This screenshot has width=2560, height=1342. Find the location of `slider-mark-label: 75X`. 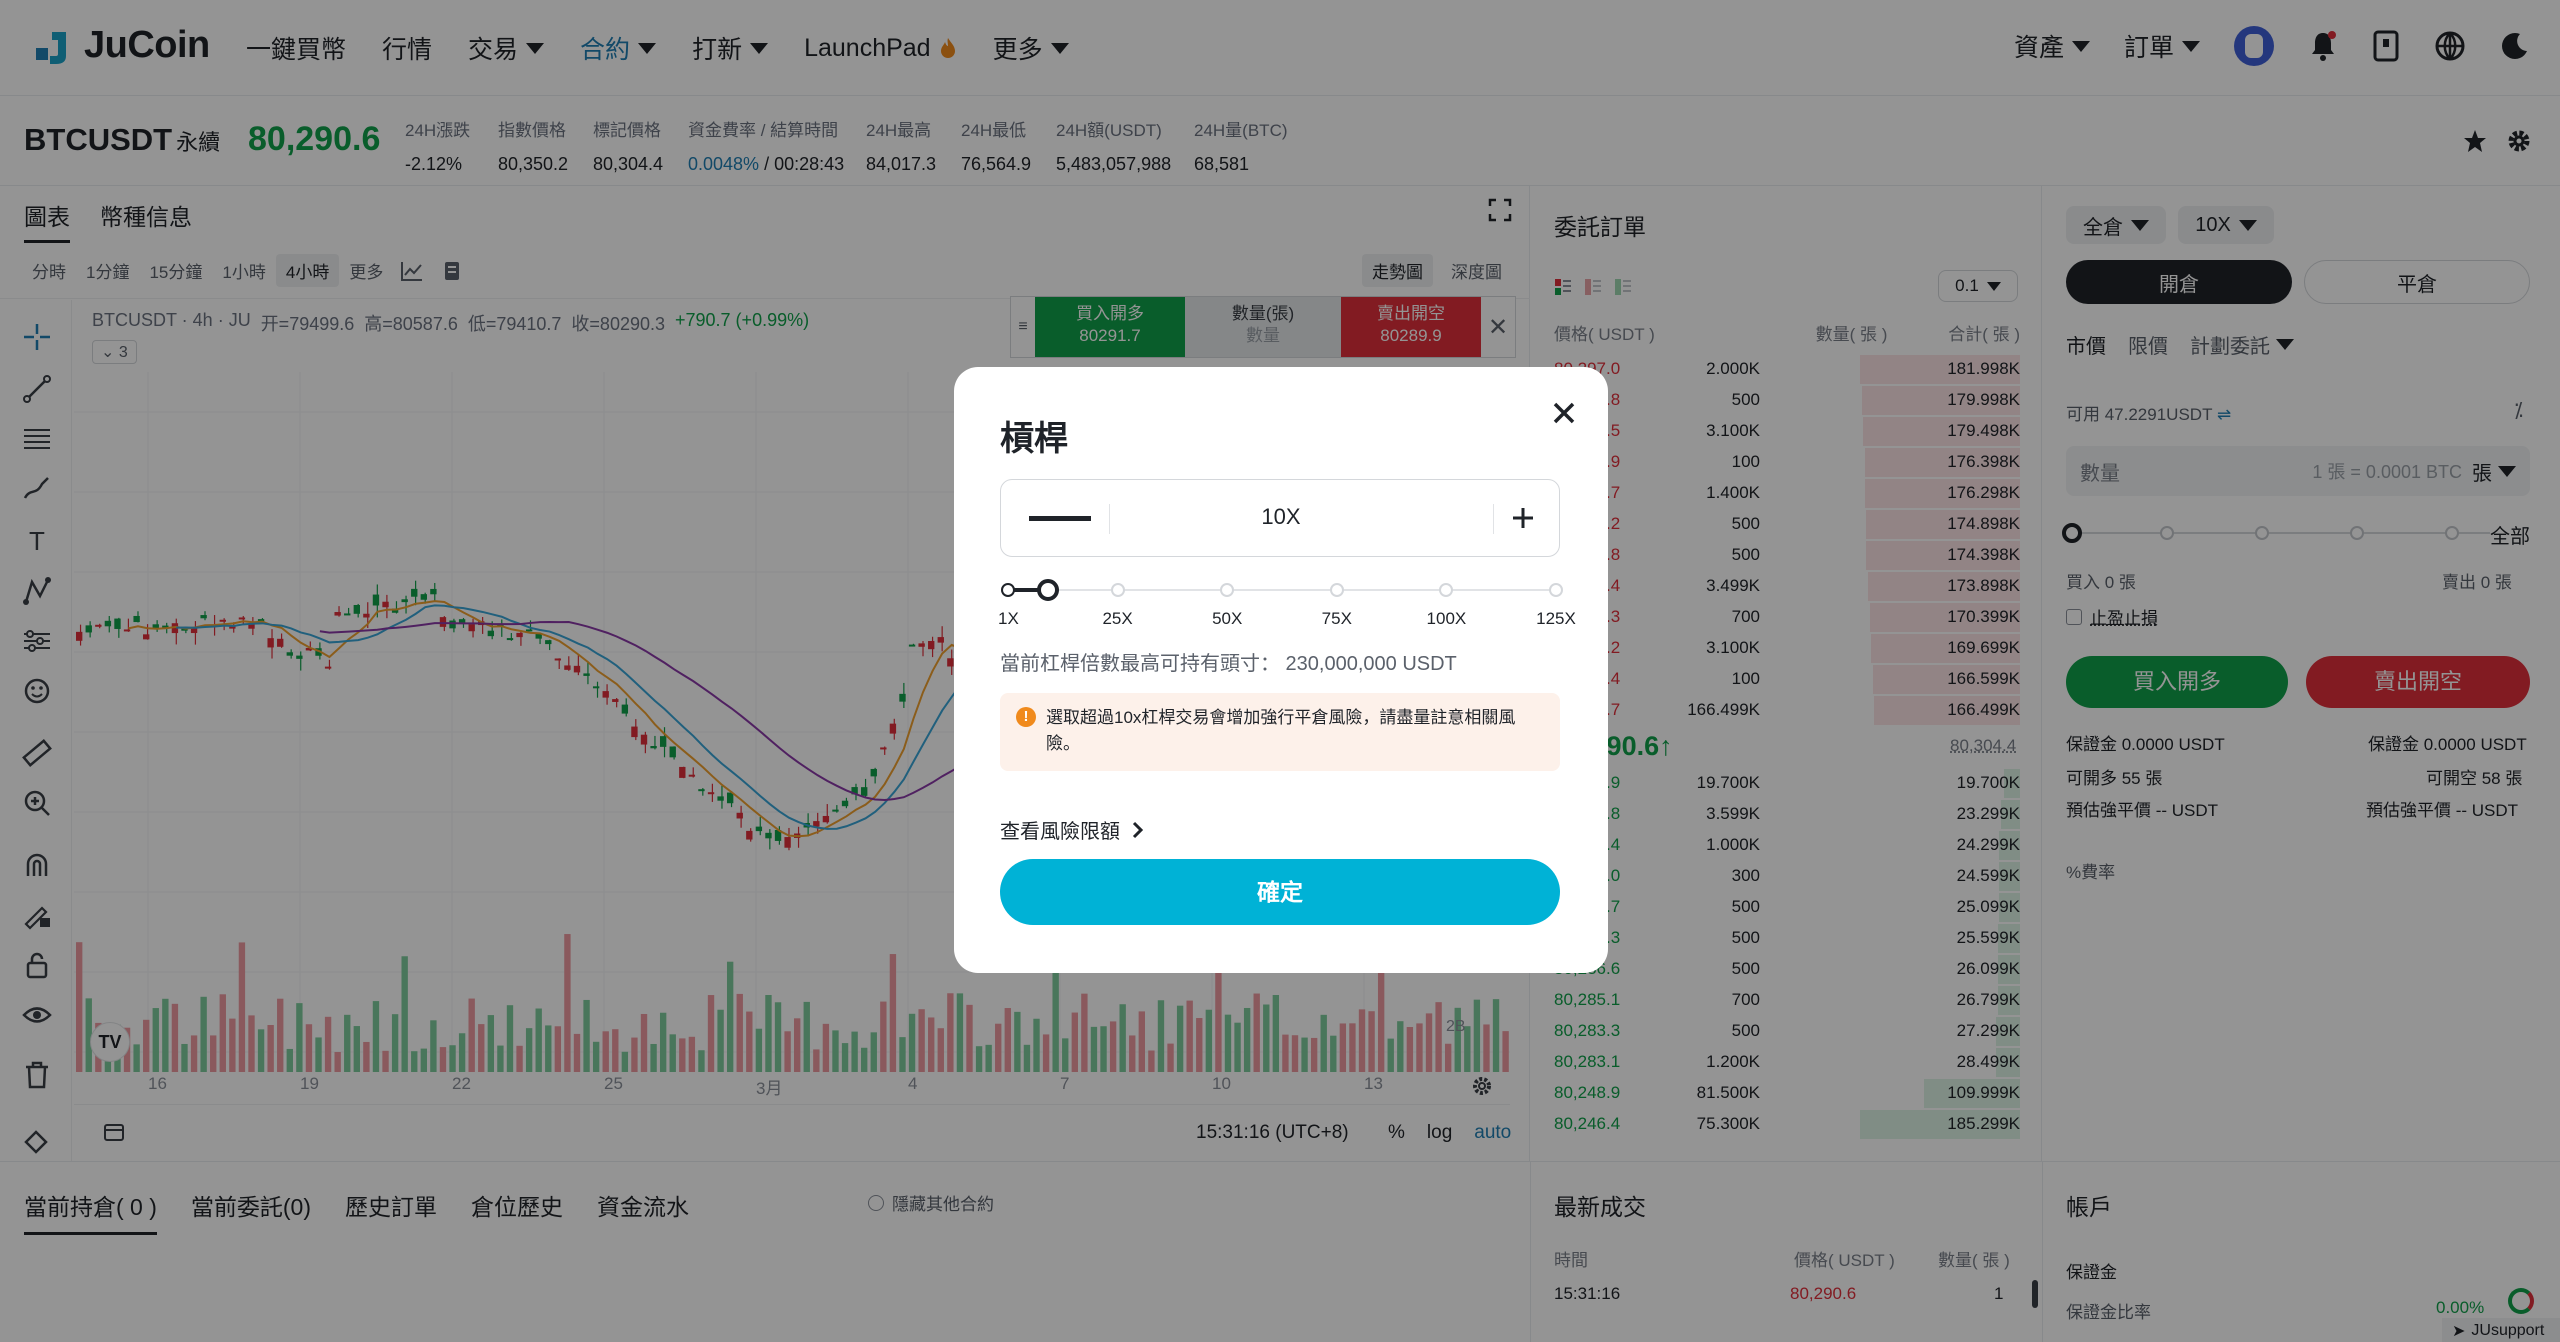

slider-mark-label: 75X is located at coordinates (1336, 618).